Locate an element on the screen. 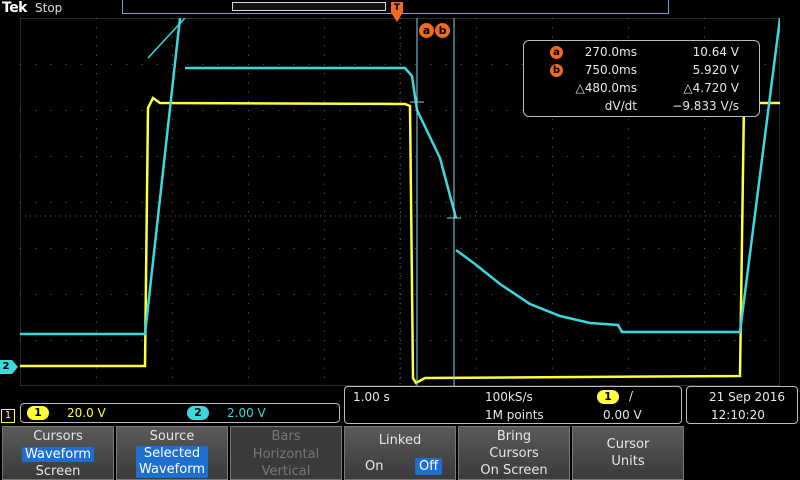 The height and width of the screenshot is (480, 800). ch2-ground-marker: 2 is located at coordinates (9, 367).